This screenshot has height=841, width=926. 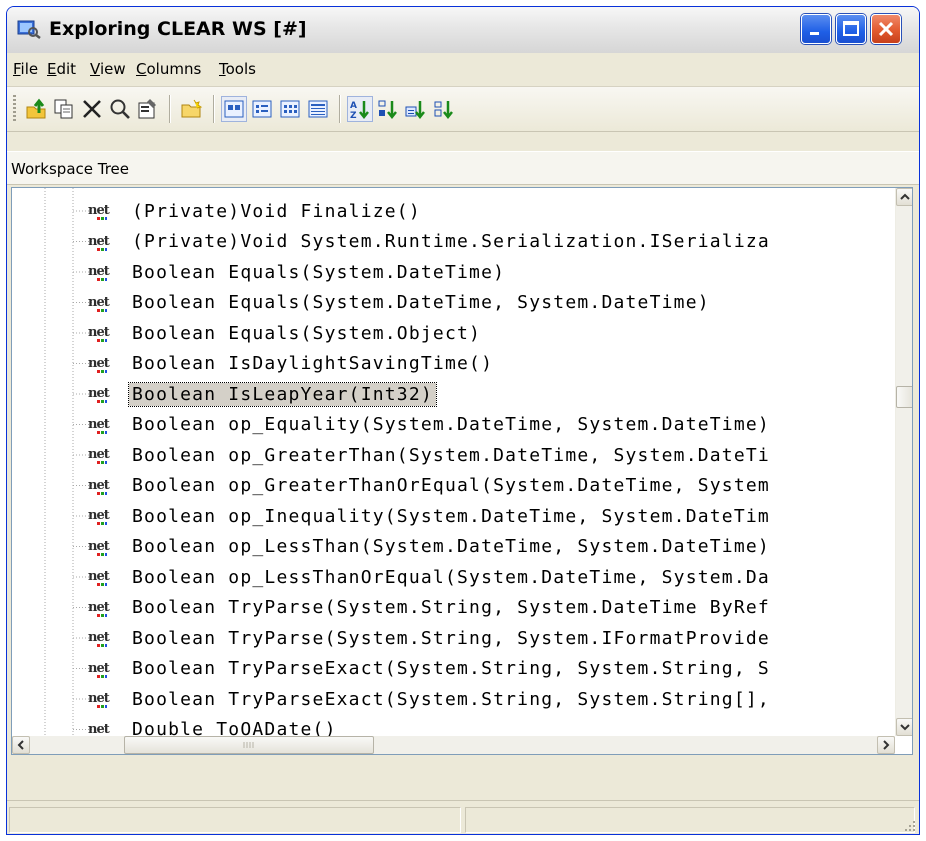 I want to click on vertical-scroll-thumb, so click(x=904, y=397).